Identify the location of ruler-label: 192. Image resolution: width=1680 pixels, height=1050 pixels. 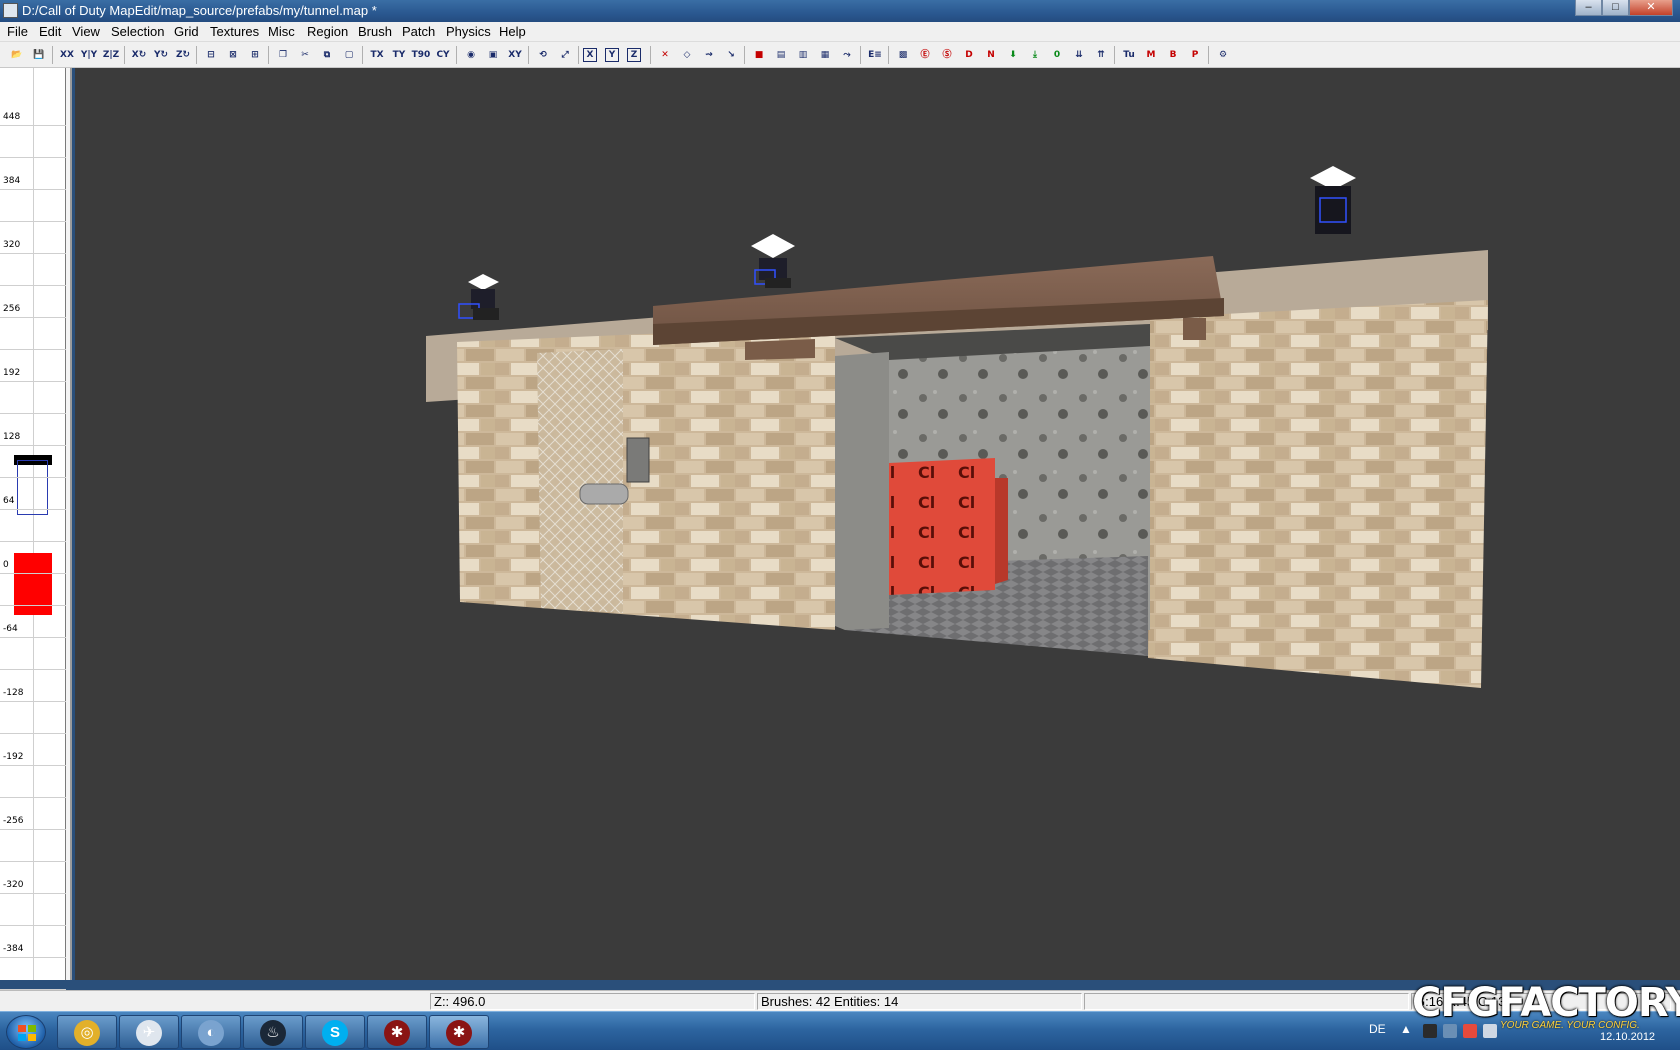
(12, 373).